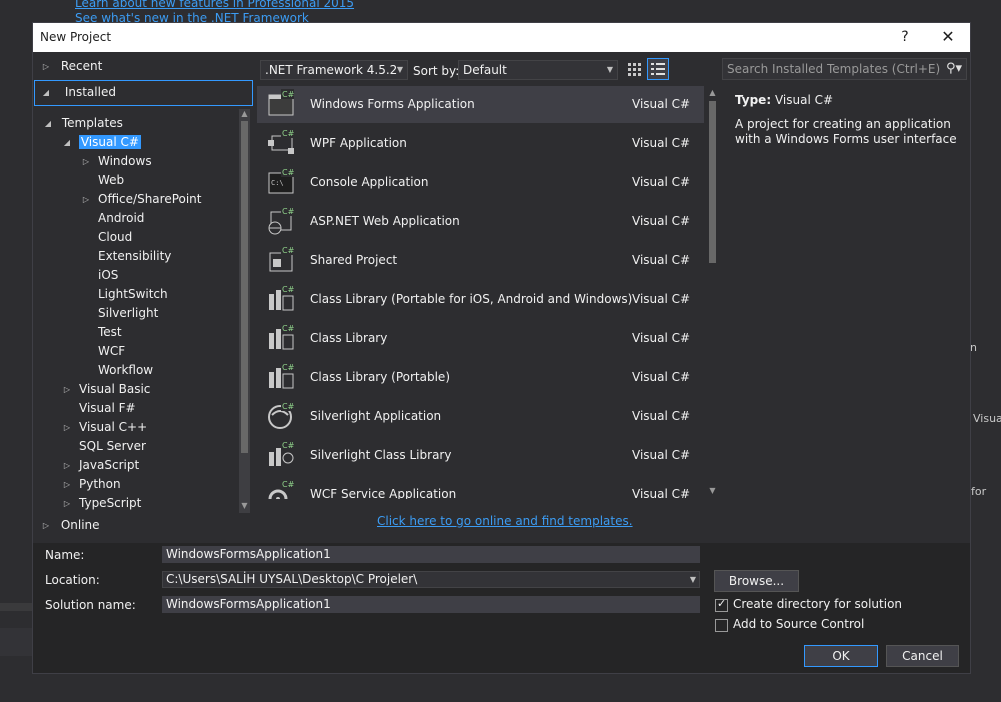 Image resolution: width=1001 pixels, height=702 pixels. Describe the element at coordinates (119, 313) in the screenshot. I see `tree-item-silverlight: Silverlight` at that location.